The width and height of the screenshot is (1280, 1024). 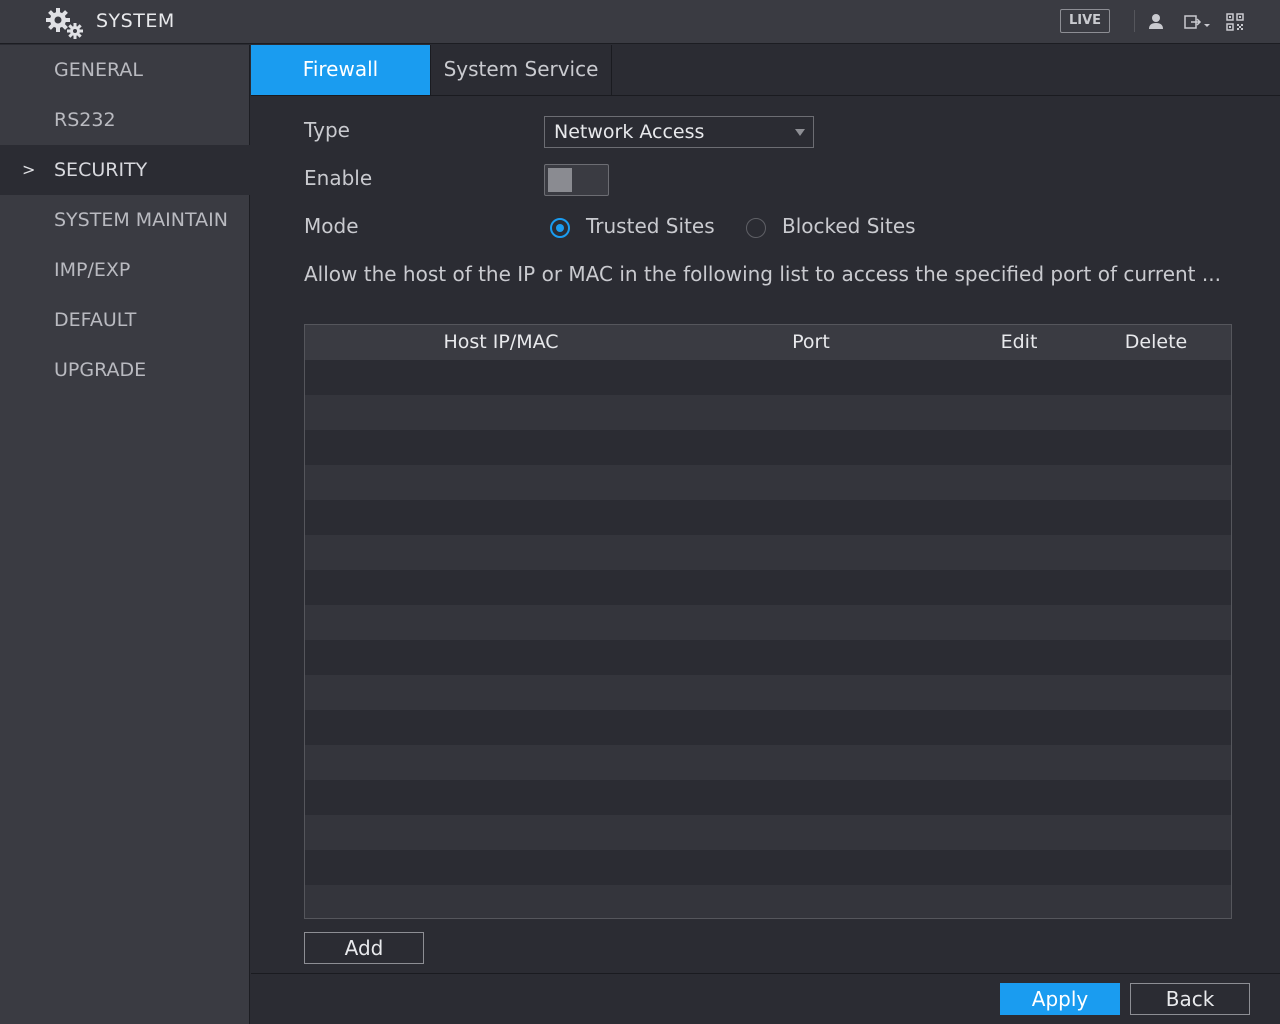 What do you see at coordinates (341, 70) in the screenshot?
I see `tab-firewall: Firewall` at bounding box center [341, 70].